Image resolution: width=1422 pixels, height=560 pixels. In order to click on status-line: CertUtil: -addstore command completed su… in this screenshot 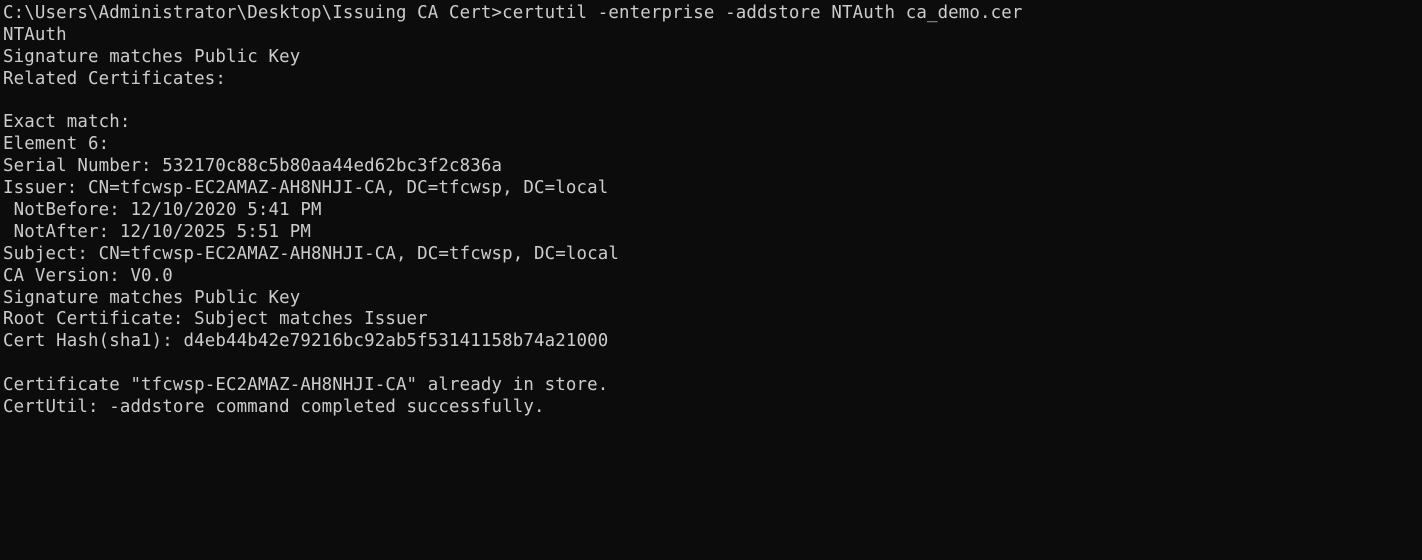, I will do `click(274, 407)`.